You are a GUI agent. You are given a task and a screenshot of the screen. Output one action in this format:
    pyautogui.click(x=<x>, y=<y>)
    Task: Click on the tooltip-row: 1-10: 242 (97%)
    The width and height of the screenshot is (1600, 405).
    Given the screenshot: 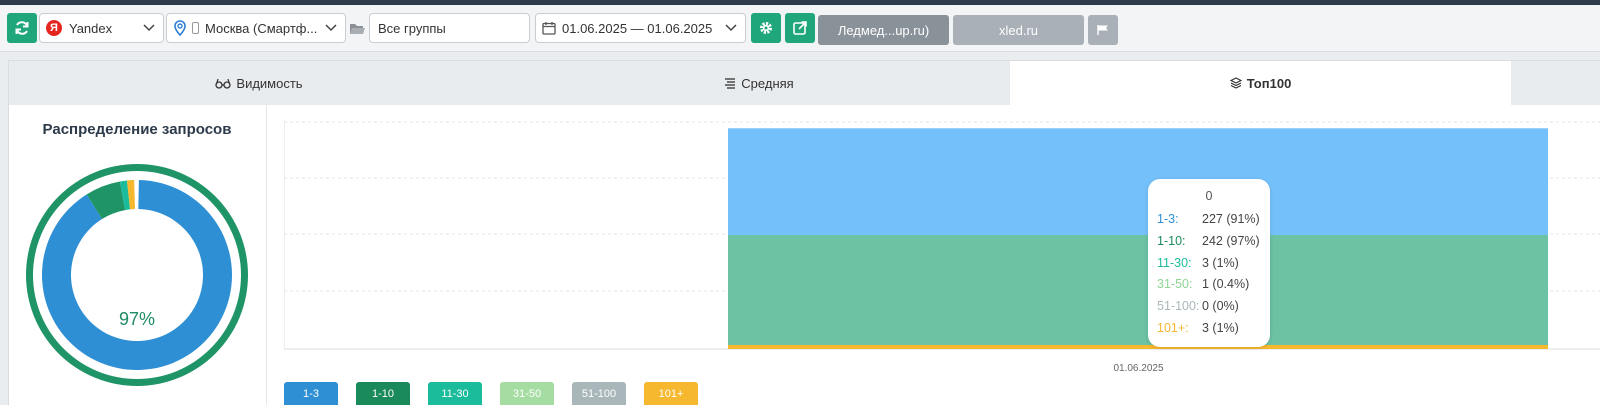 What is the action you would take?
    pyautogui.click(x=1214, y=243)
    